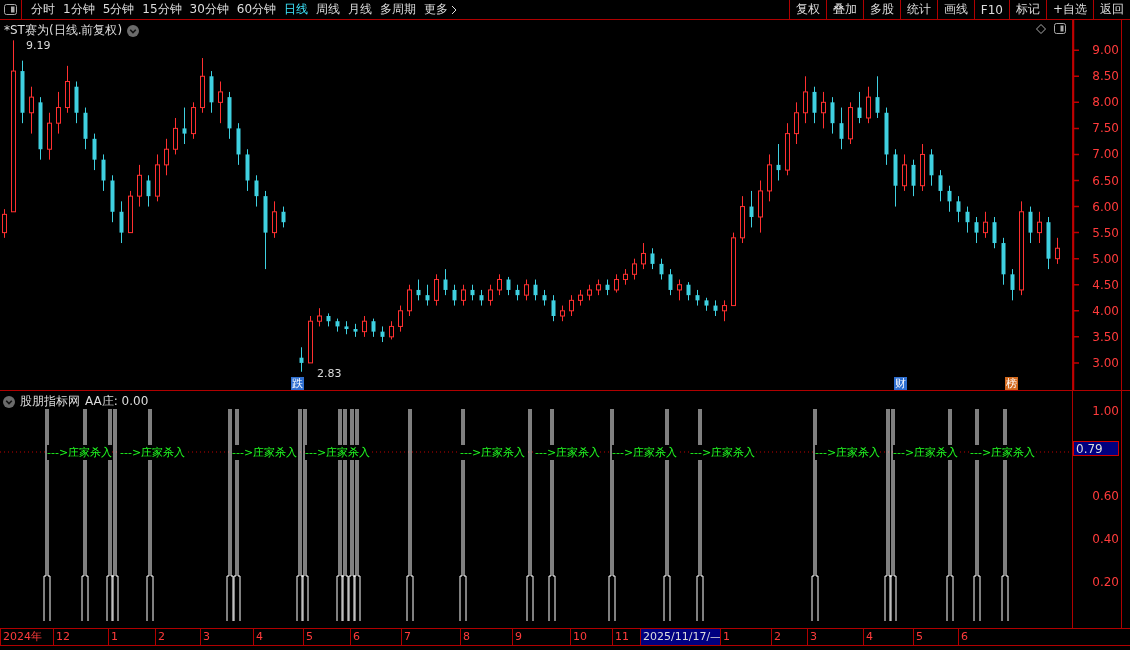 Image resolution: width=1130 pixels, height=650 pixels. What do you see at coordinates (328, 9) in the screenshot?
I see `period-tab: 周线` at bounding box center [328, 9].